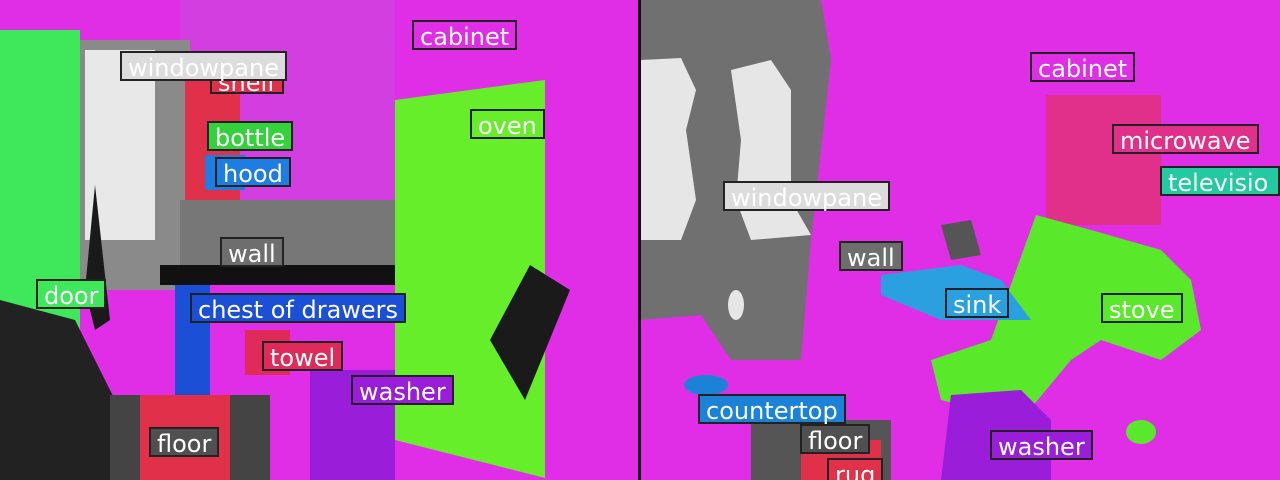 This screenshot has height=480, width=1280. I want to click on label-door: door, so click(71, 294).